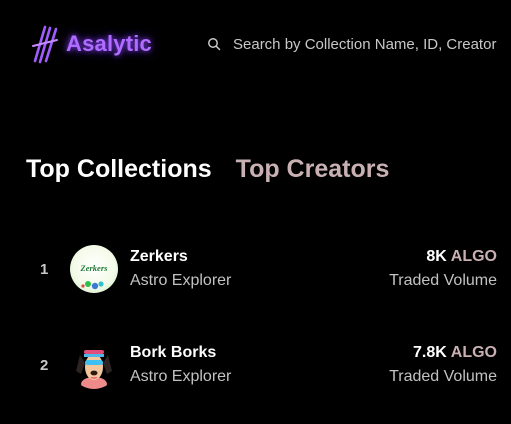 This screenshot has width=511, height=424. What do you see at coordinates (372, 44) in the screenshot?
I see `search-input` at bounding box center [372, 44].